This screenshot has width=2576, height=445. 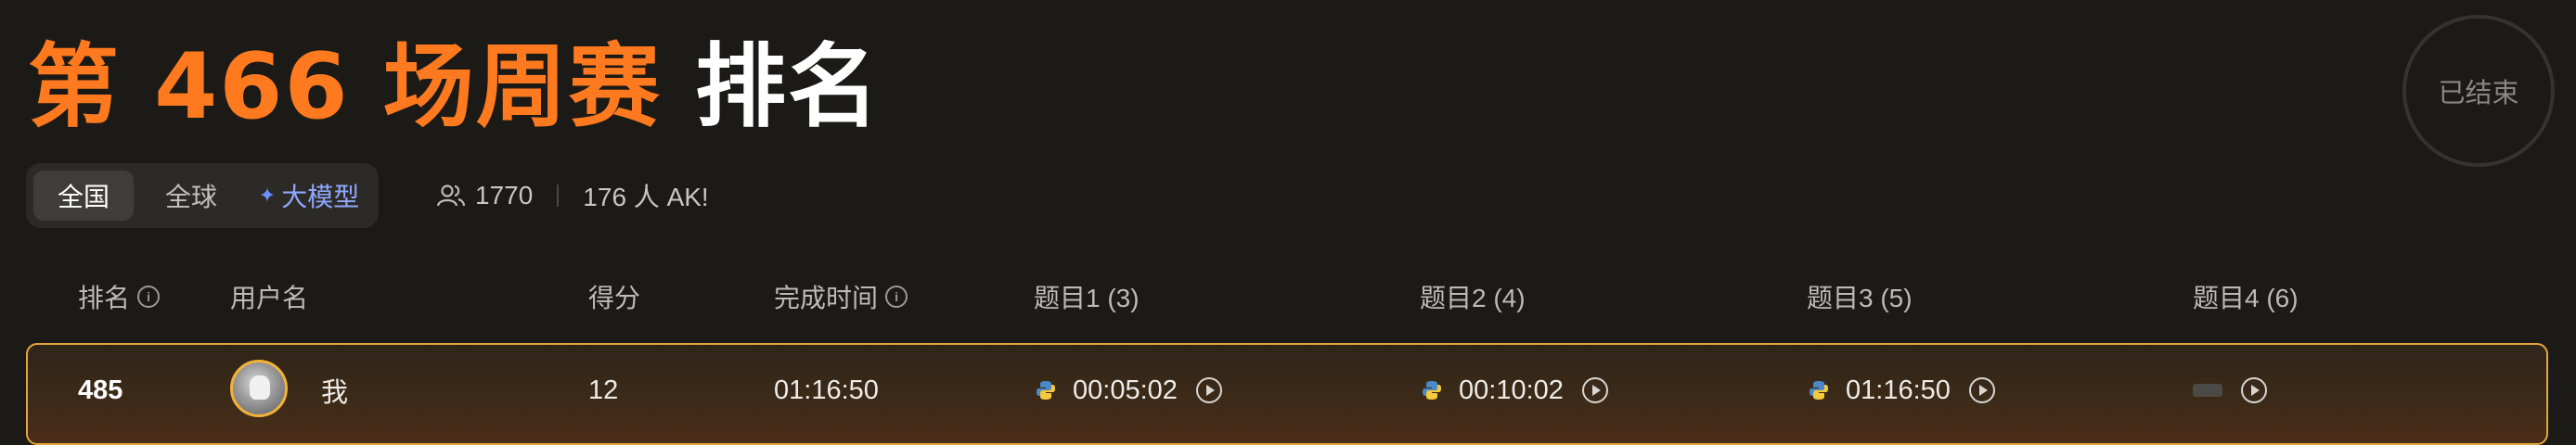 What do you see at coordinates (320, 197) in the screenshot?
I see `tab-llm-label: 大模型` at bounding box center [320, 197].